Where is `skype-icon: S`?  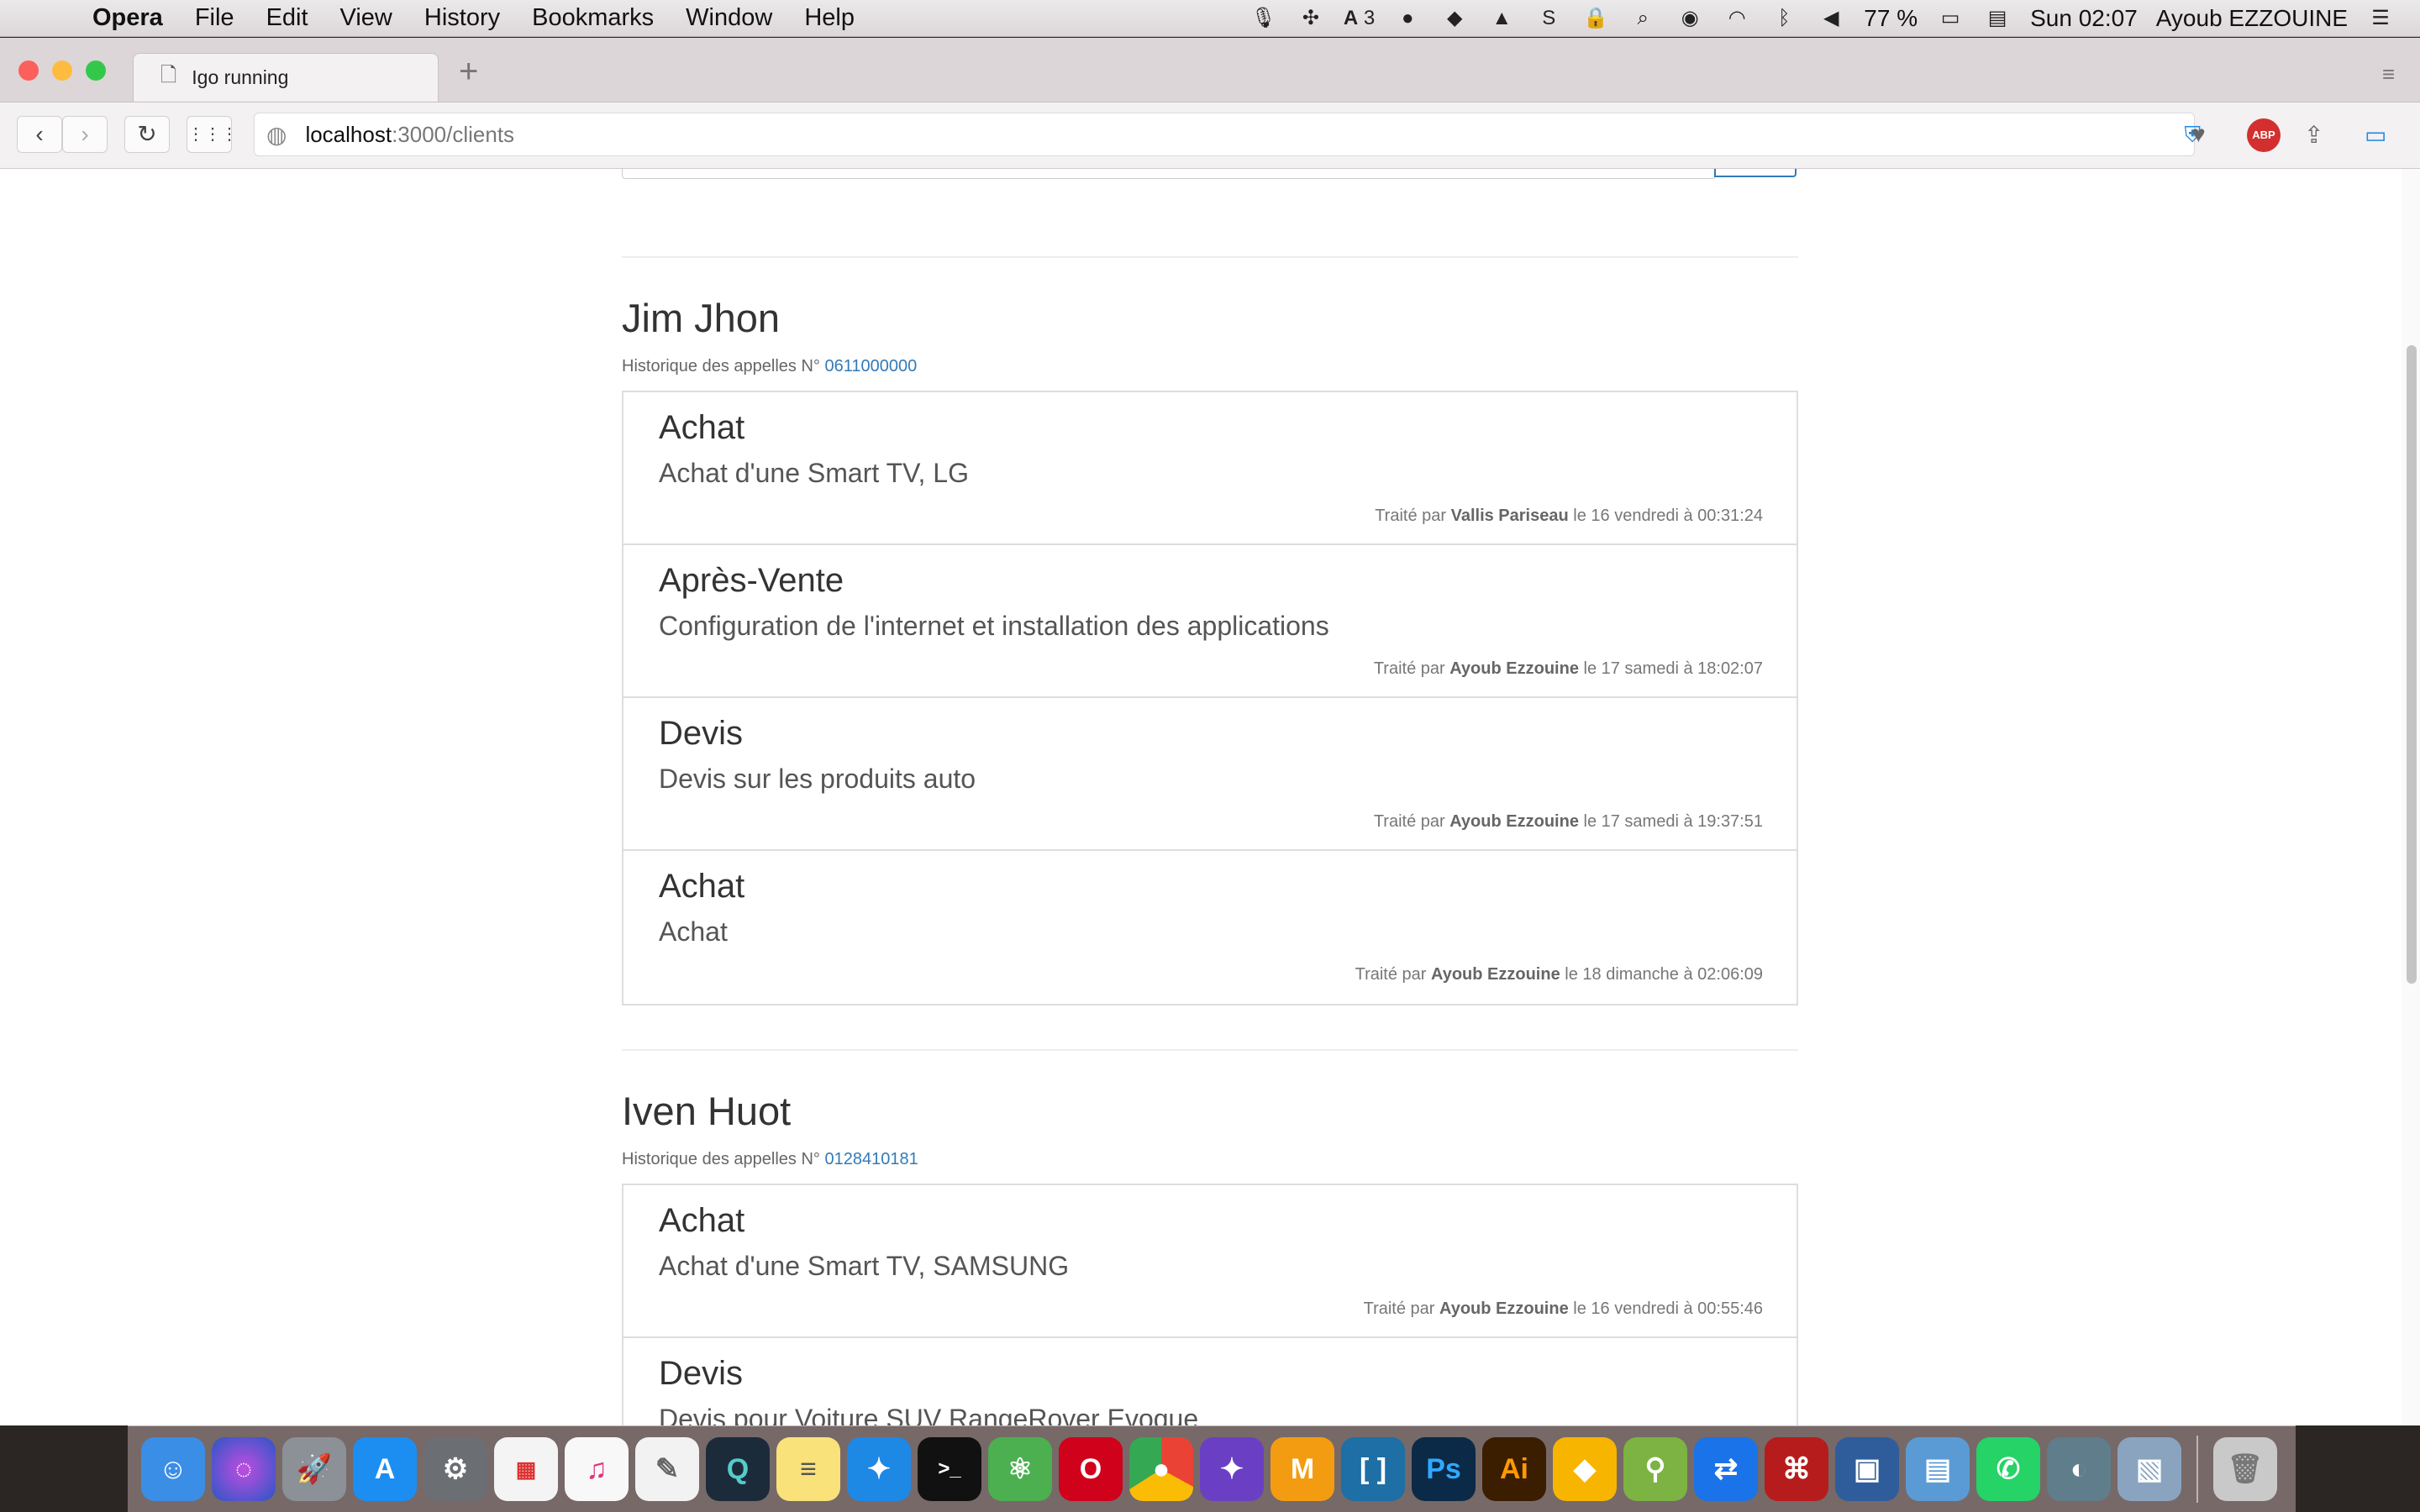 skype-icon: S is located at coordinates (1548, 18).